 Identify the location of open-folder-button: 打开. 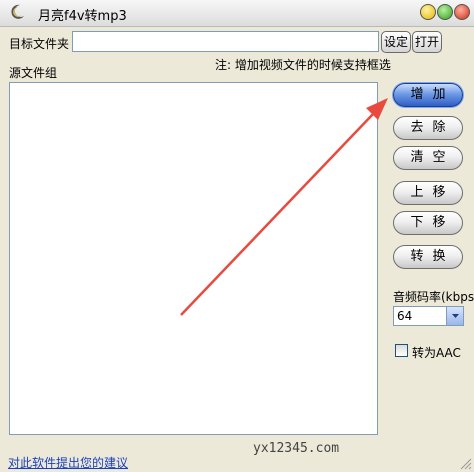
(427, 42).